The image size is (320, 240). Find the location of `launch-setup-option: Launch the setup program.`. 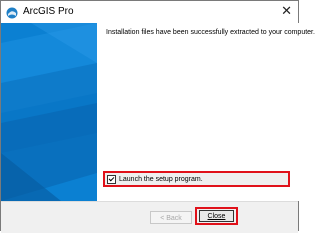

launch-setup-option: Launch the setup program. is located at coordinates (196, 179).